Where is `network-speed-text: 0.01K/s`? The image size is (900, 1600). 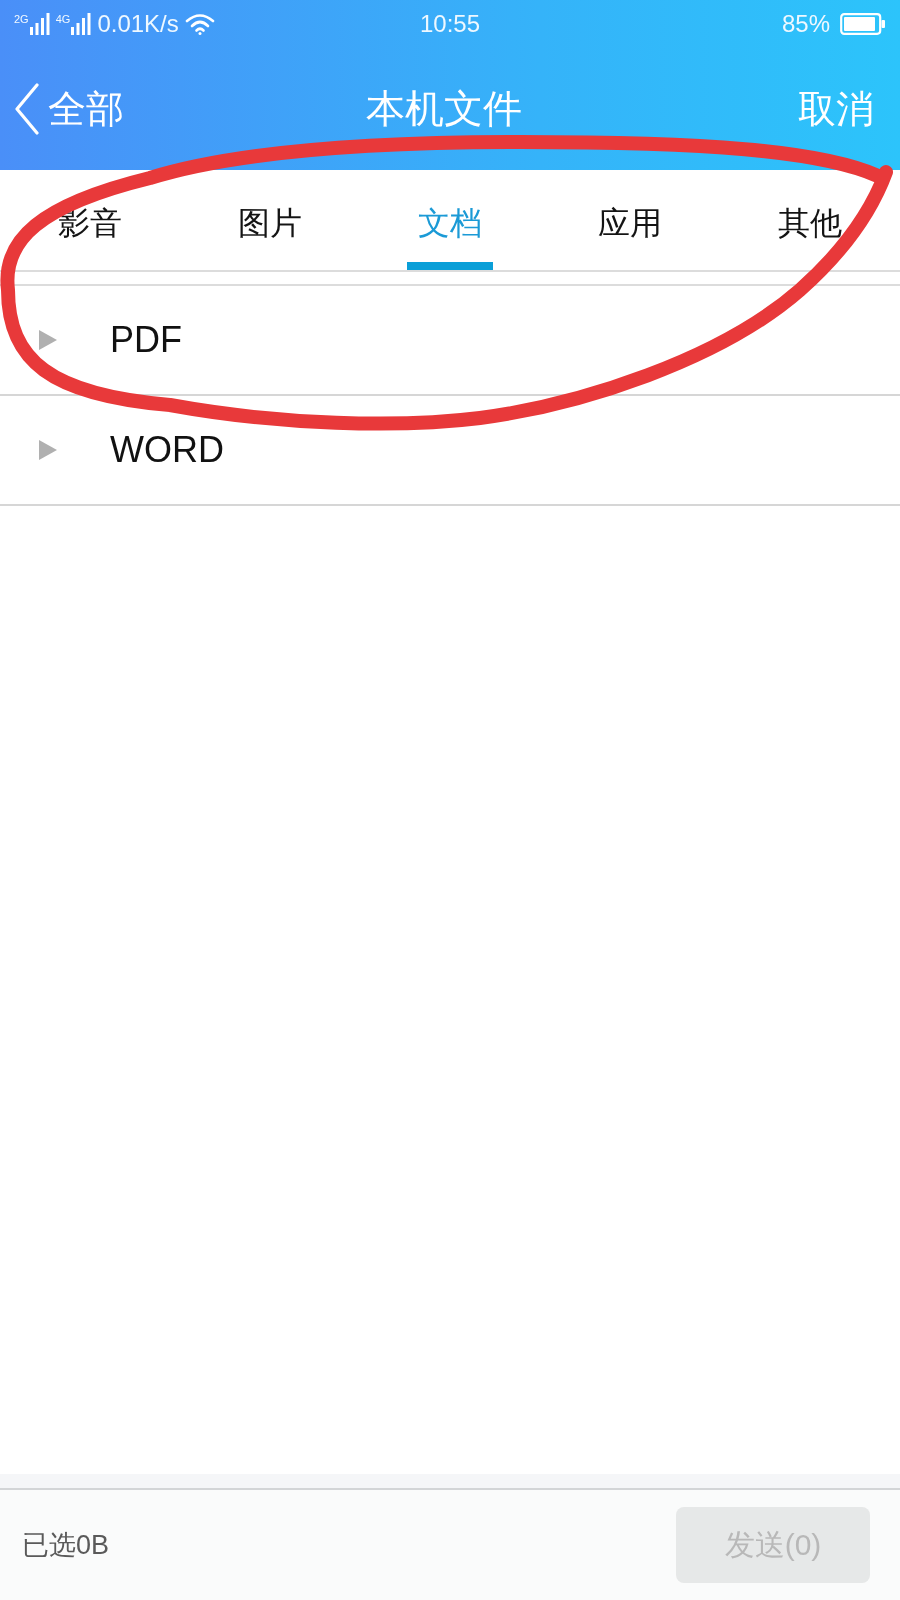 network-speed-text: 0.01K/s is located at coordinates (138, 24).